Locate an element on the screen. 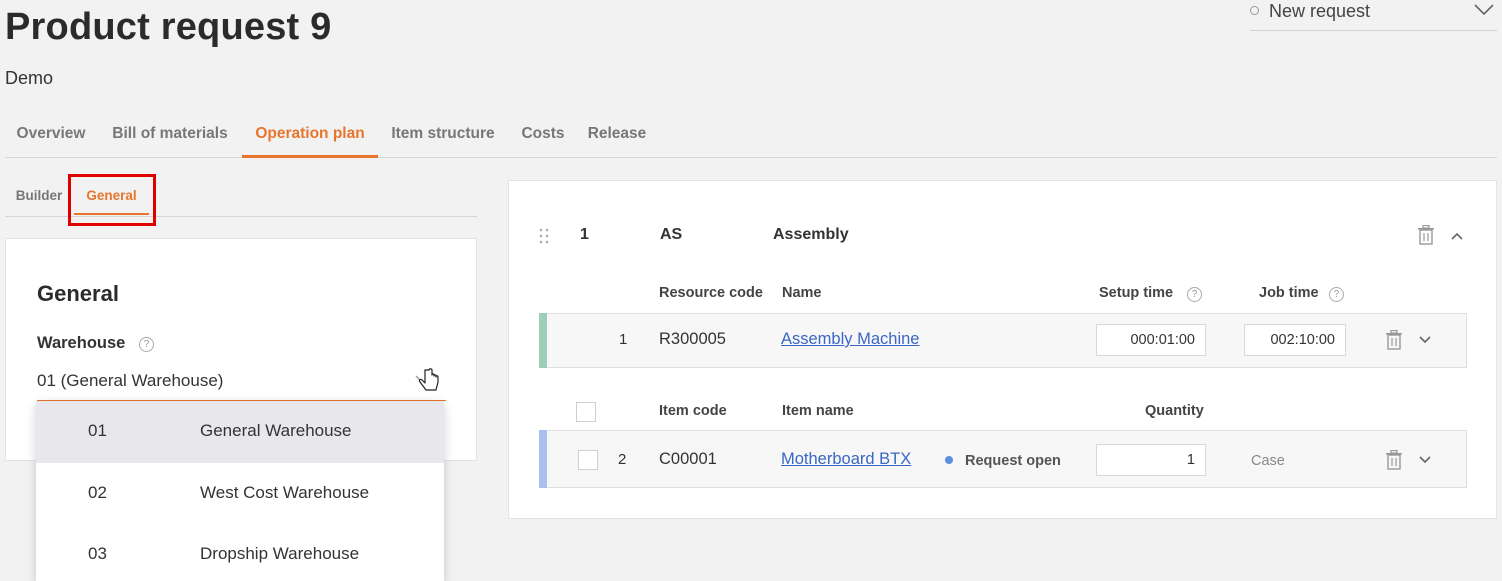 This screenshot has width=1502, height=581. dropdown-option: 01 General Warehouse is located at coordinates (240, 432).